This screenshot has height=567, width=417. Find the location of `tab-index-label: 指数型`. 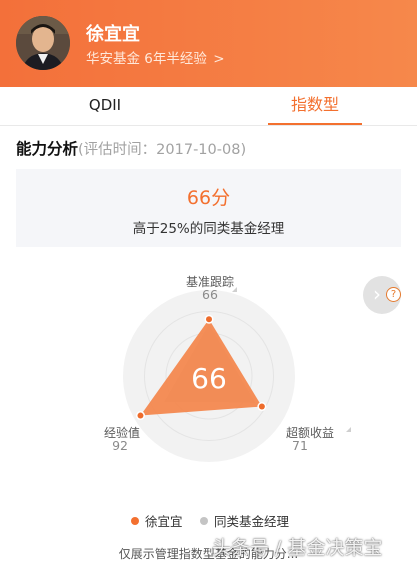

tab-index-label: 指数型 is located at coordinates (314, 104).